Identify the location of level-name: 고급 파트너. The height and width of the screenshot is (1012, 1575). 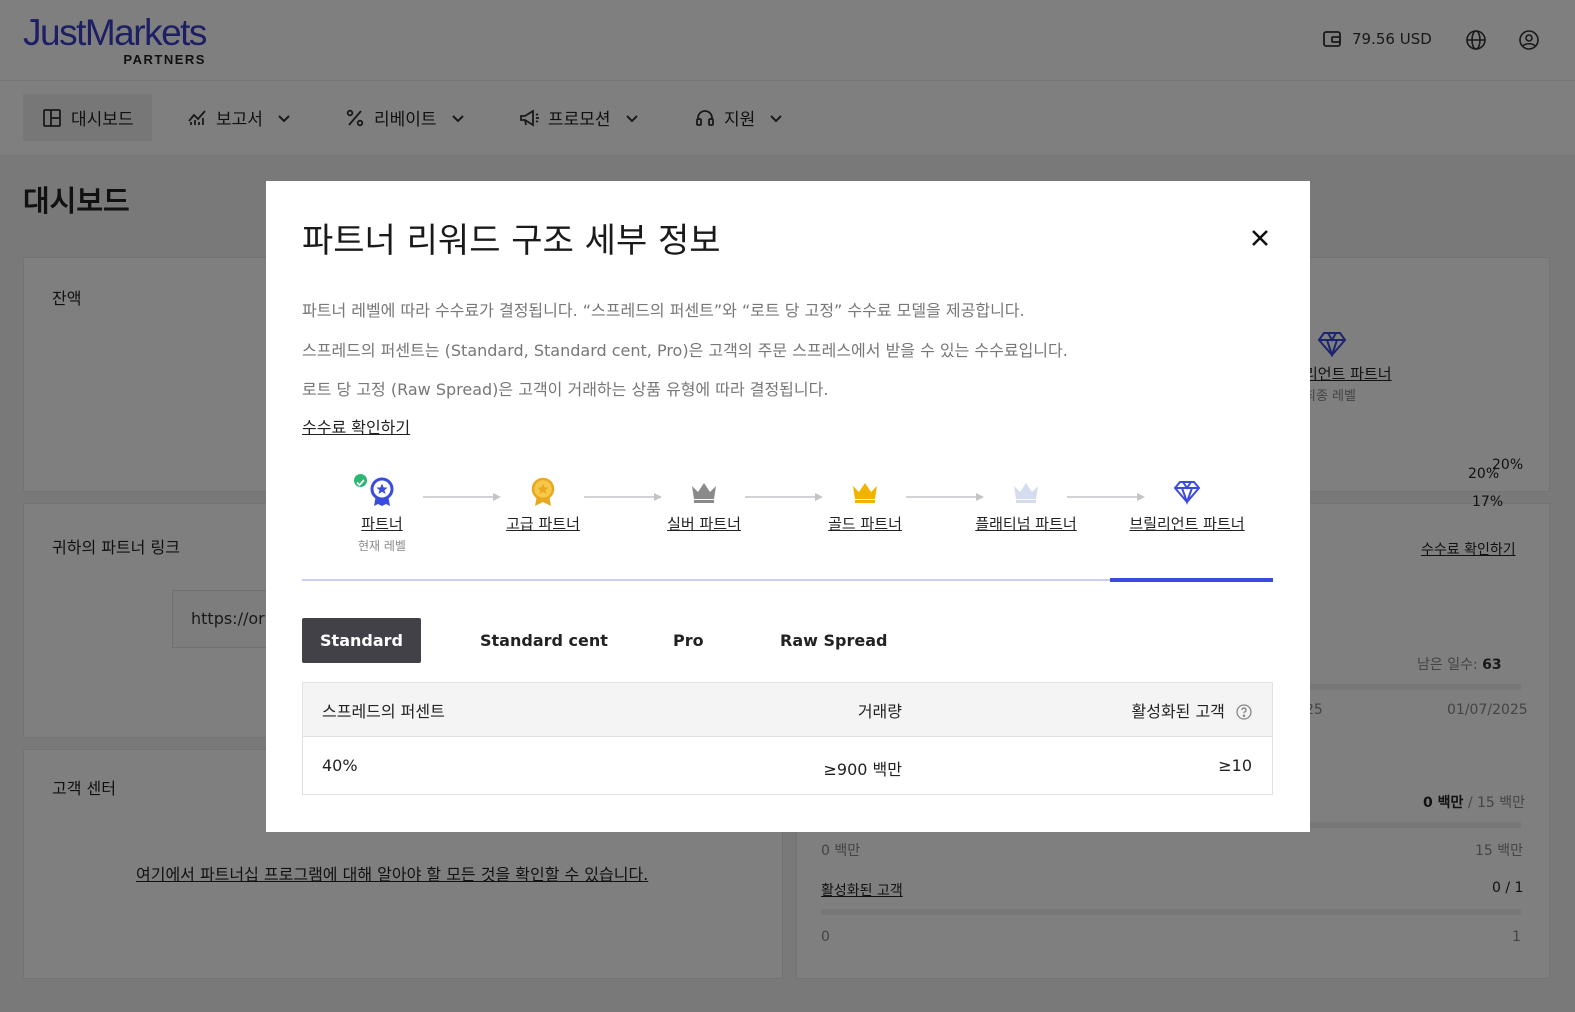
(543, 524).